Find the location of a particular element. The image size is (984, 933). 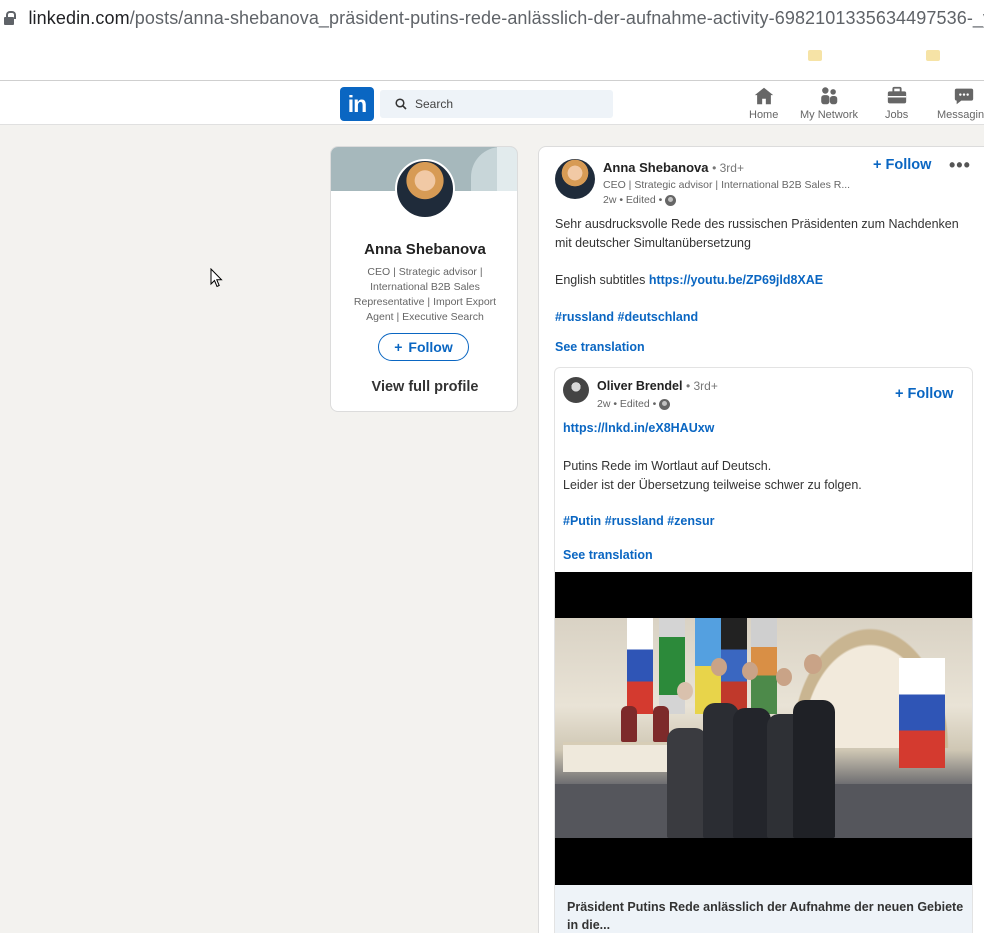

youtube-link: https://youtu.be/ZP69jld8XAE is located at coordinates (736, 280).